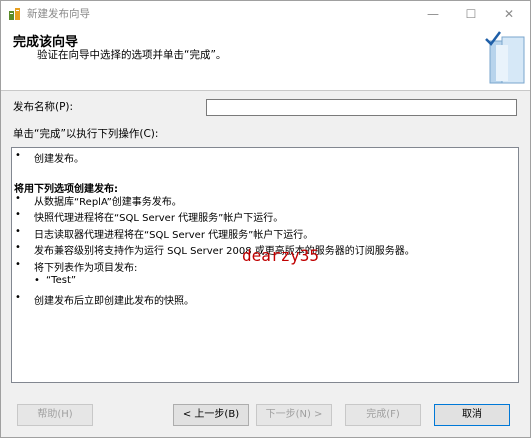 This screenshot has width=531, height=438. I want to click on help-button: 帮助(H), so click(55, 415).